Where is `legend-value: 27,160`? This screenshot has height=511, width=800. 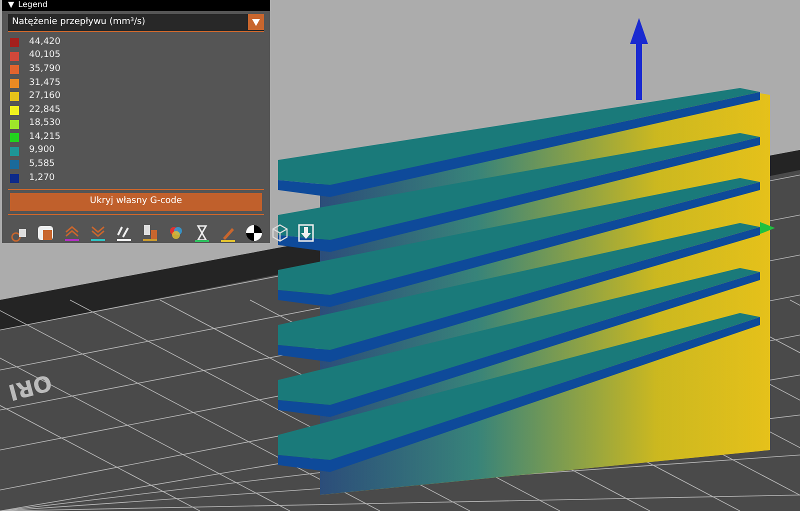 legend-value: 27,160 is located at coordinates (44, 97).